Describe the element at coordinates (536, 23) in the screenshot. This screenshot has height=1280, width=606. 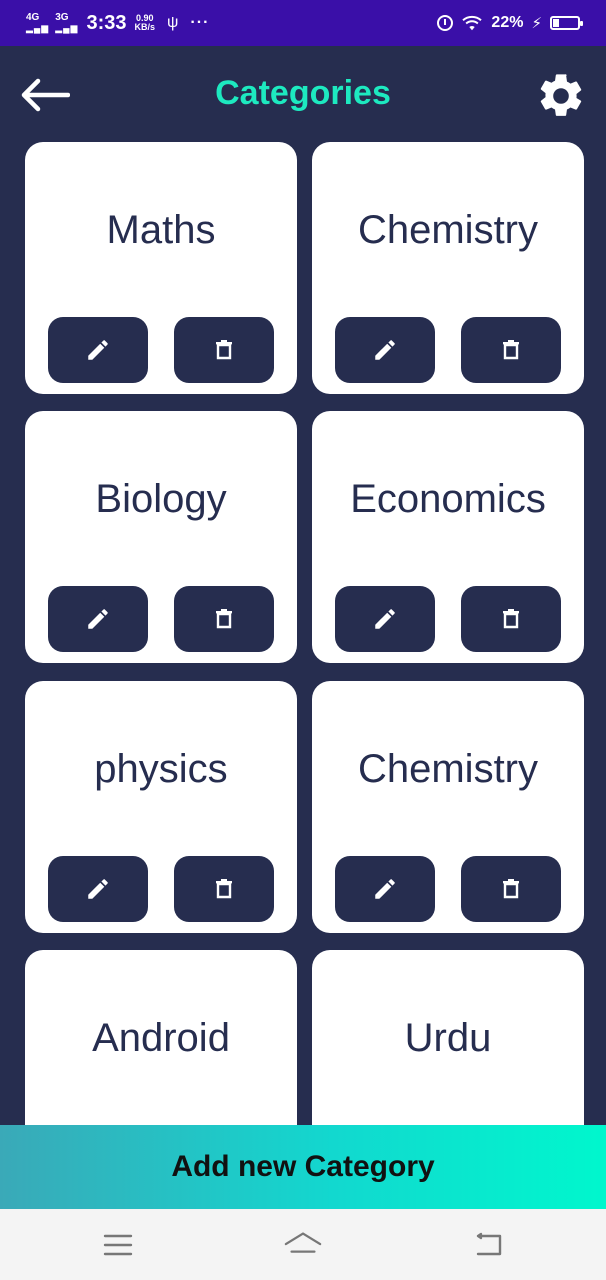
I see `charging-icon: ⚡` at that location.